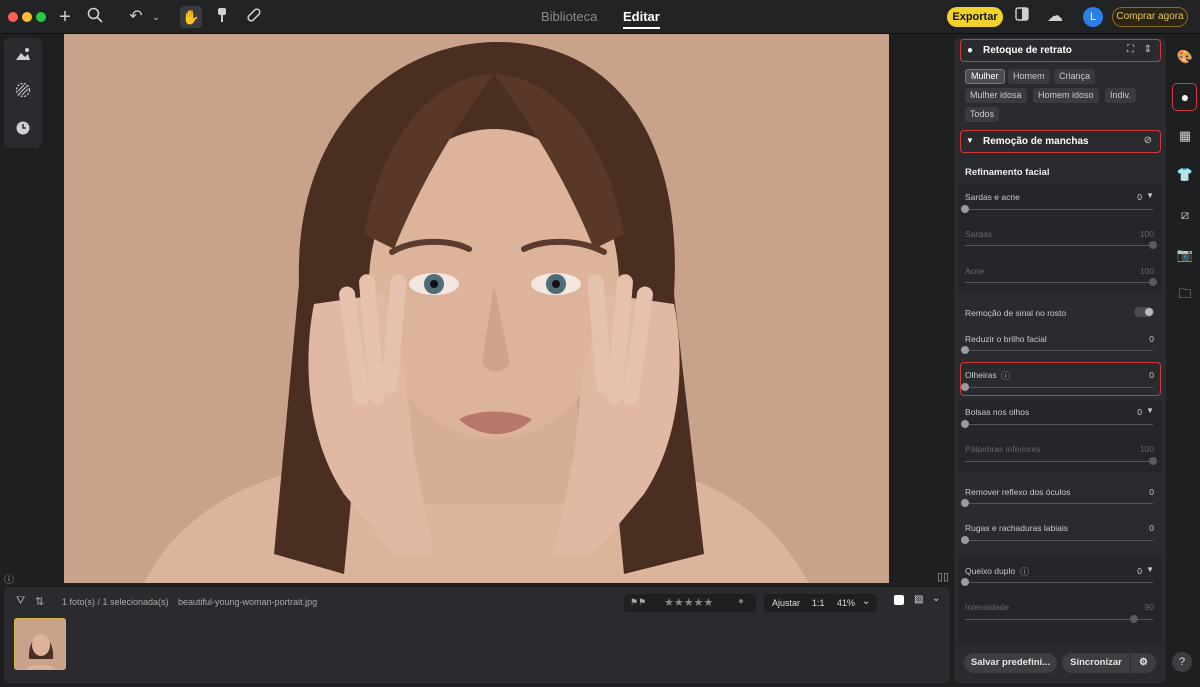  What do you see at coordinates (987, 607) in the screenshot?
I see `slider-label: Intensidade` at bounding box center [987, 607].